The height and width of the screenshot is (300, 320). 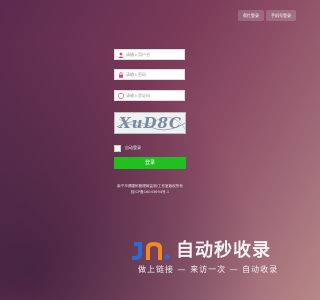 I want to click on verification-code-field, so click(x=149, y=95).